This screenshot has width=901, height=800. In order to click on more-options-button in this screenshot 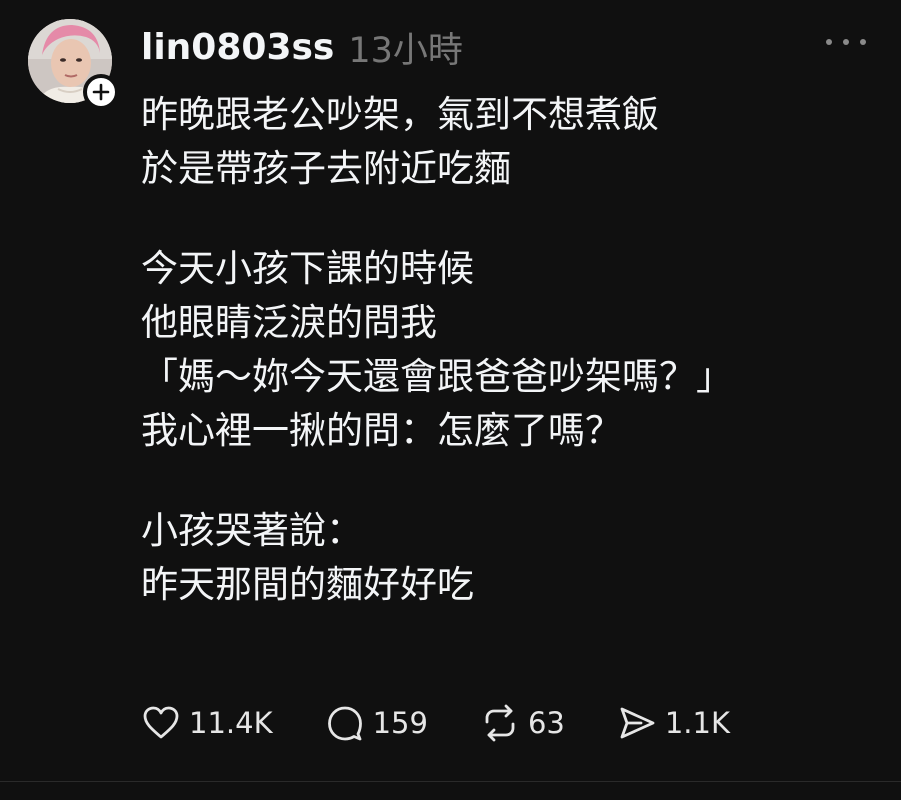, I will do `click(846, 42)`.